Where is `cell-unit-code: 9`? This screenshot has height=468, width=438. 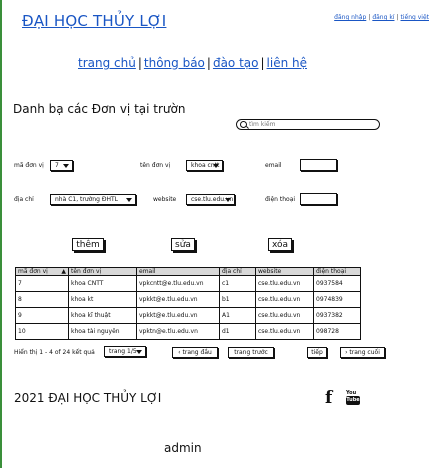
cell-unit-code: 9 is located at coordinates (42, 315).